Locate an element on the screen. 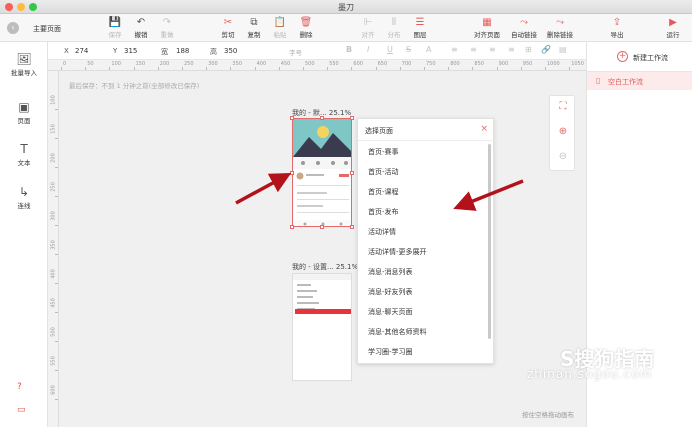  arrow-to-page is located at coordinates (263, 188).